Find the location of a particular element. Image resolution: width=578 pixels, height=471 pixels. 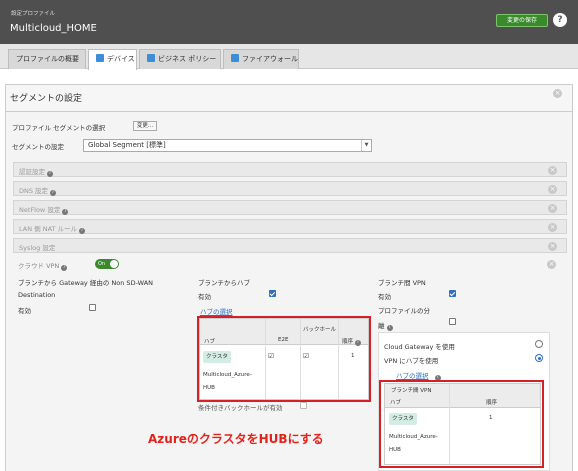

tab-label: デバイス is located at coordinates (121, 59).